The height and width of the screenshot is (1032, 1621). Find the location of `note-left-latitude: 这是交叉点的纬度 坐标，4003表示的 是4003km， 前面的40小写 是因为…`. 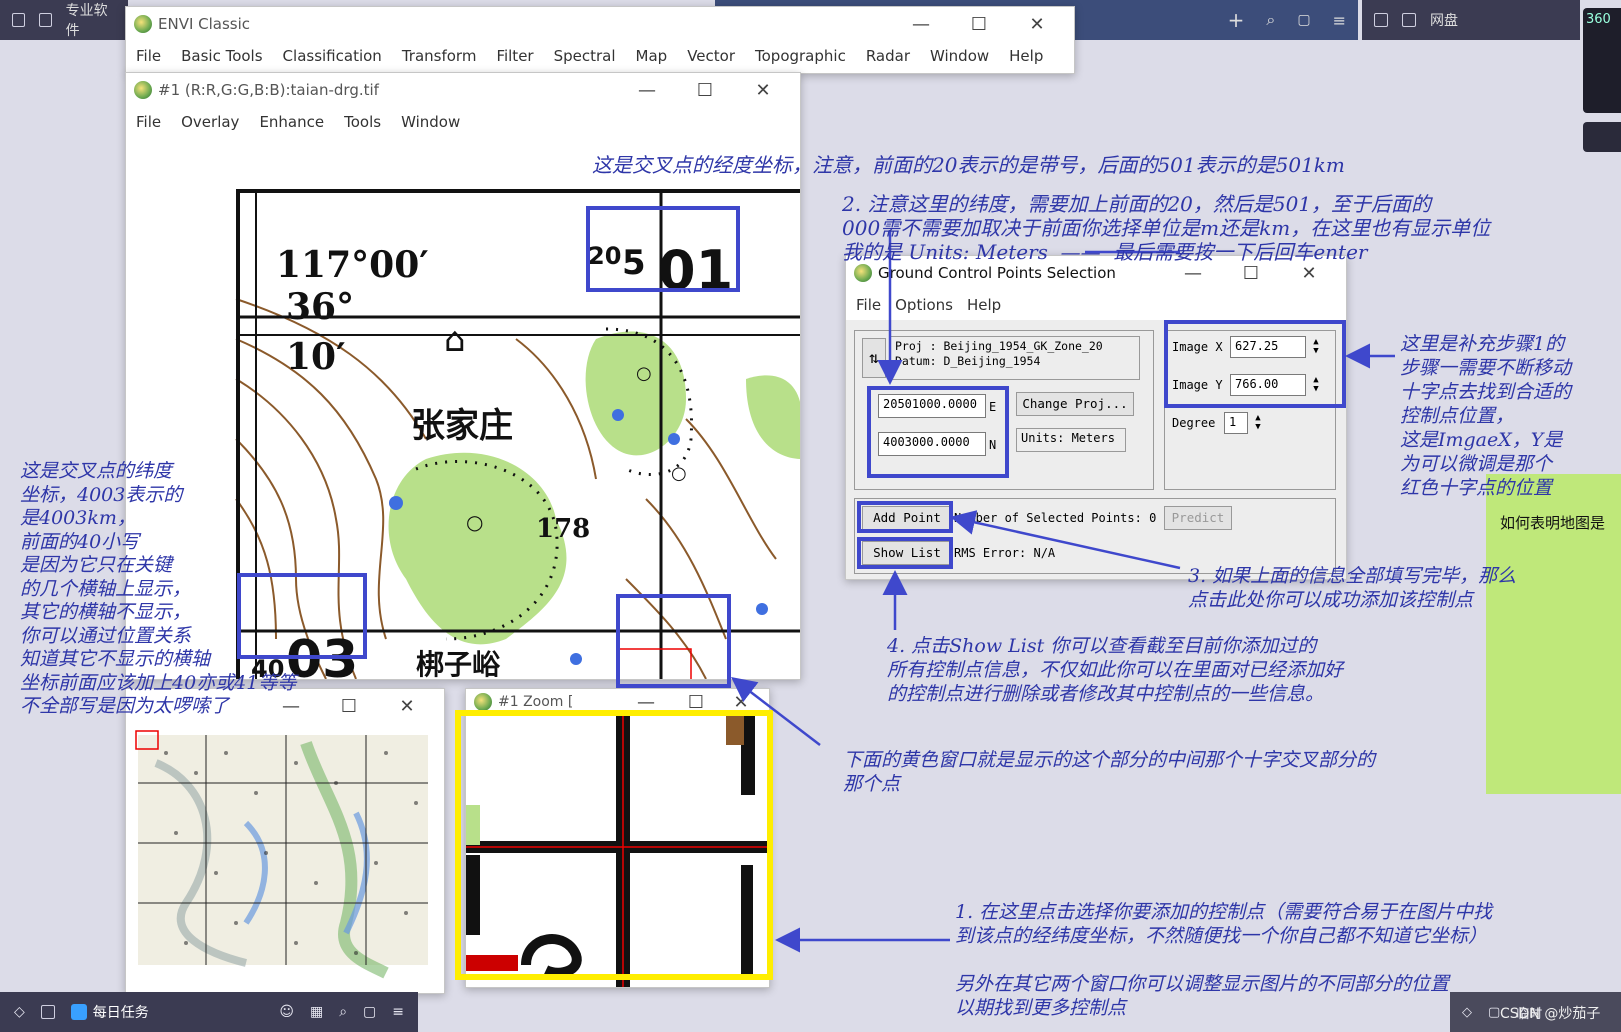

note-left-latitude: 这是交叉点的纬度 坐标，4003表示的 是4003km， 前面的40小写 是因为… is located at coordinates (158, 588).